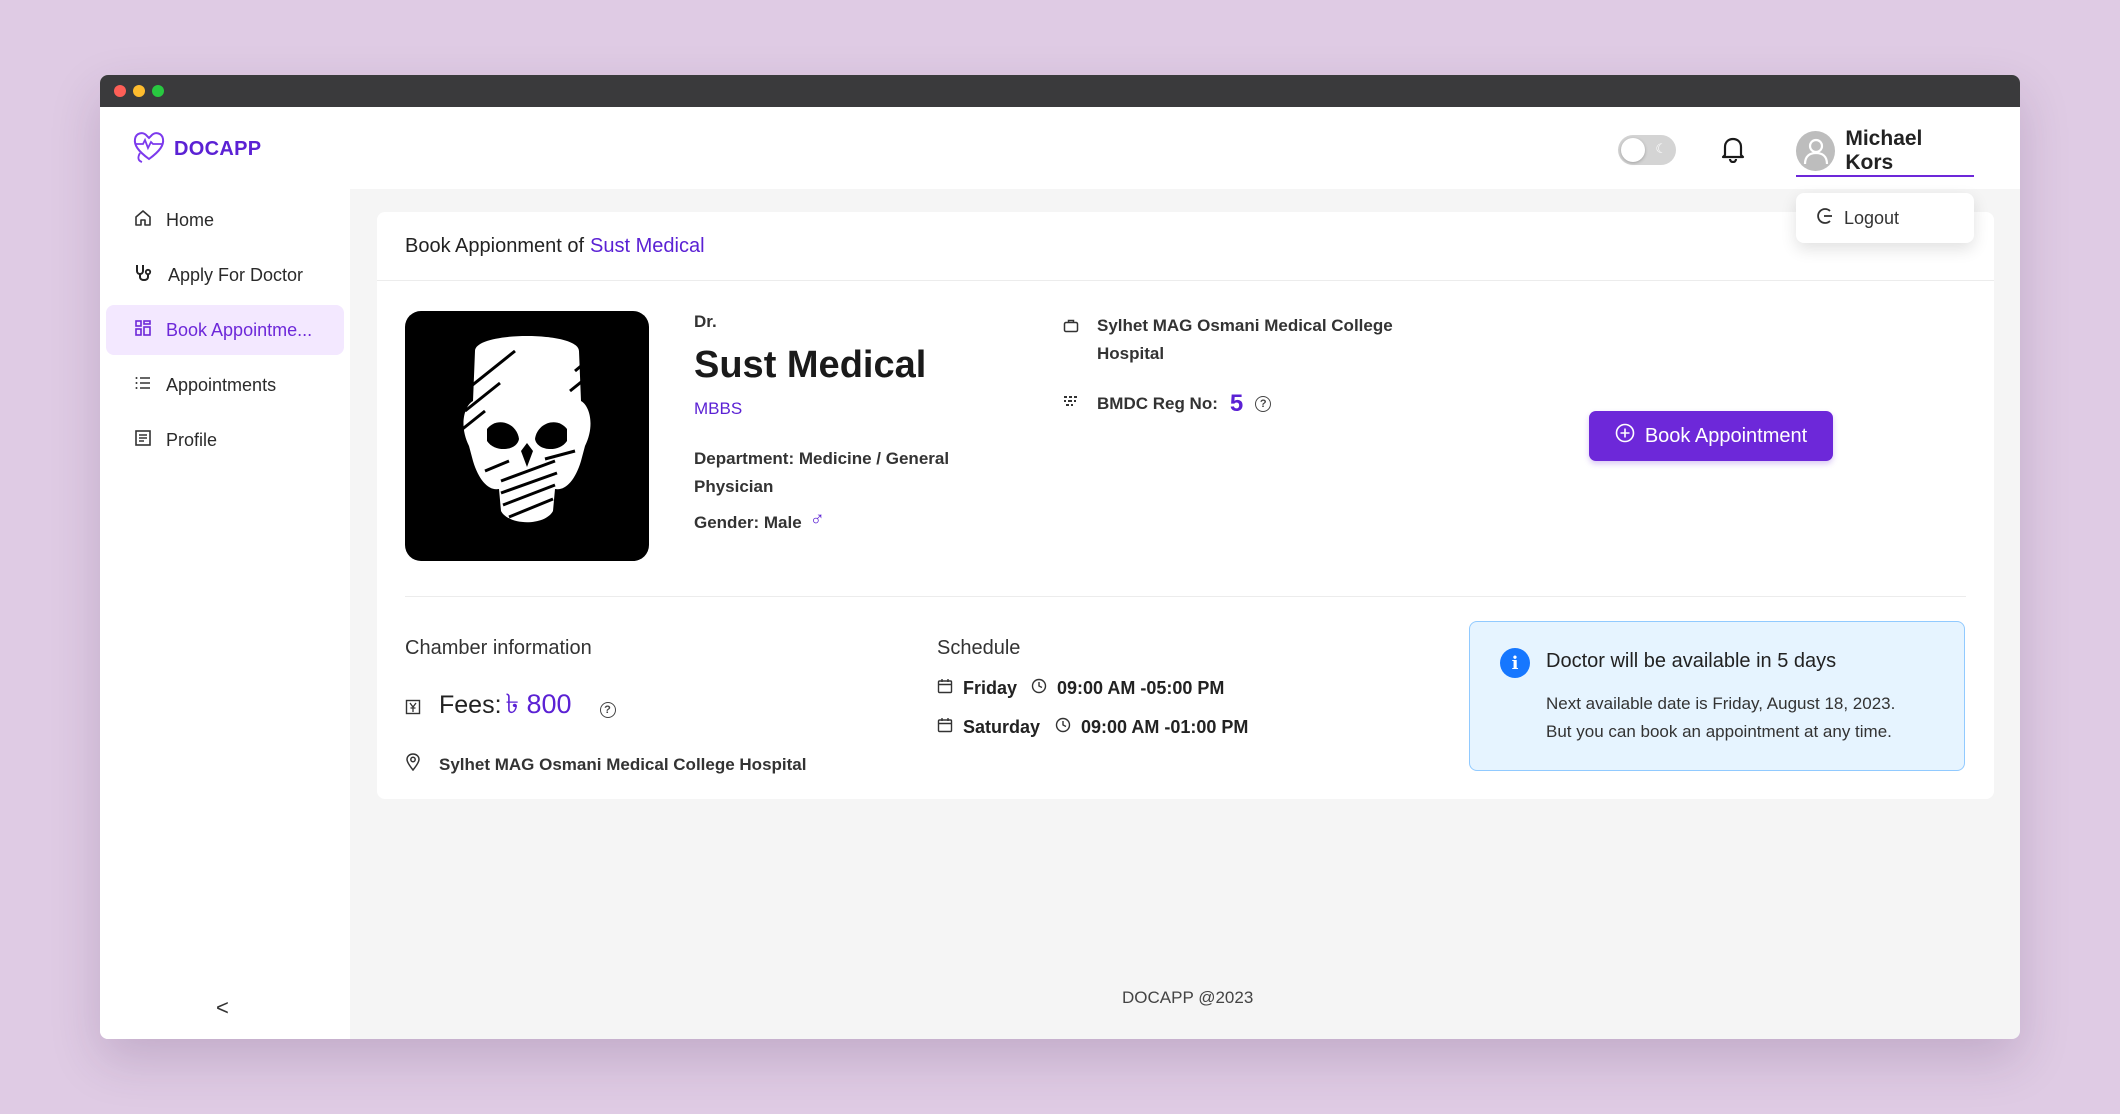 The height and width of the screenshot is (1114, 2120). Describe the element at coordinates (143, 385) in the screenshot. I see `list-icon` at that location.